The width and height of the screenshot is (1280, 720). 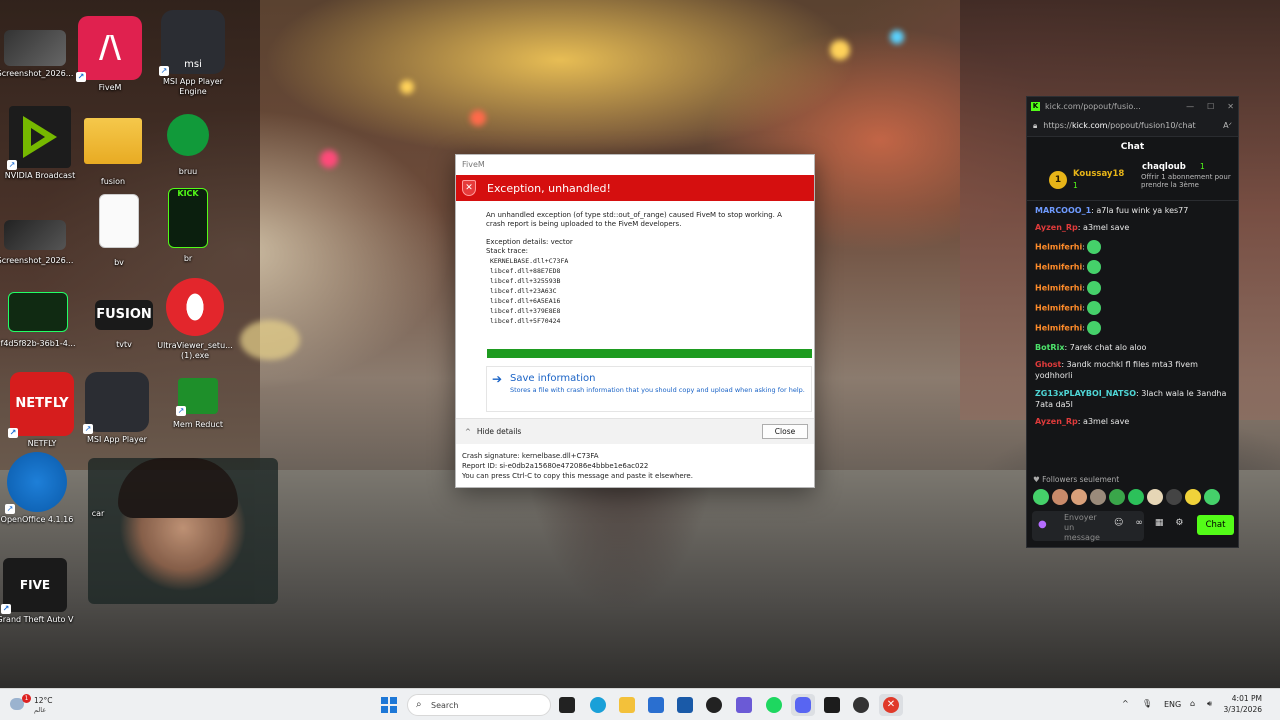 I want to click on desktop-icon-netfly: NETFLY ↗ NETFLY, so click(x=42, y=410).